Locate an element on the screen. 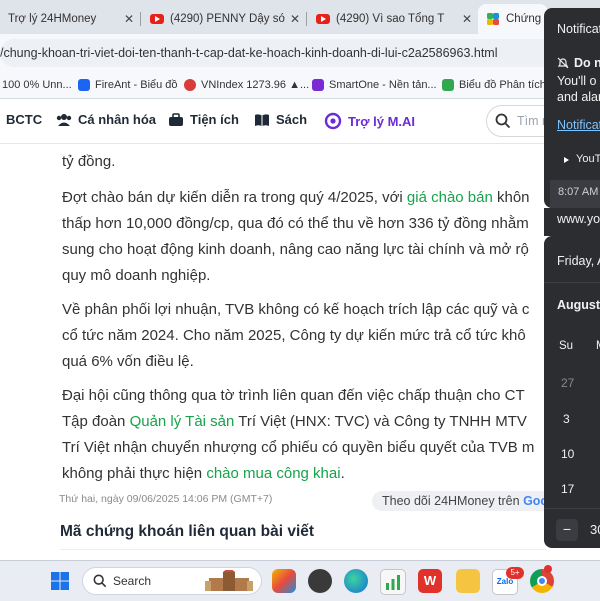 The width and height of the screenshot is (600, 601). nav-item-tro-ly-mai: Trợ lý M.AI is located at coordinates (369, 121).